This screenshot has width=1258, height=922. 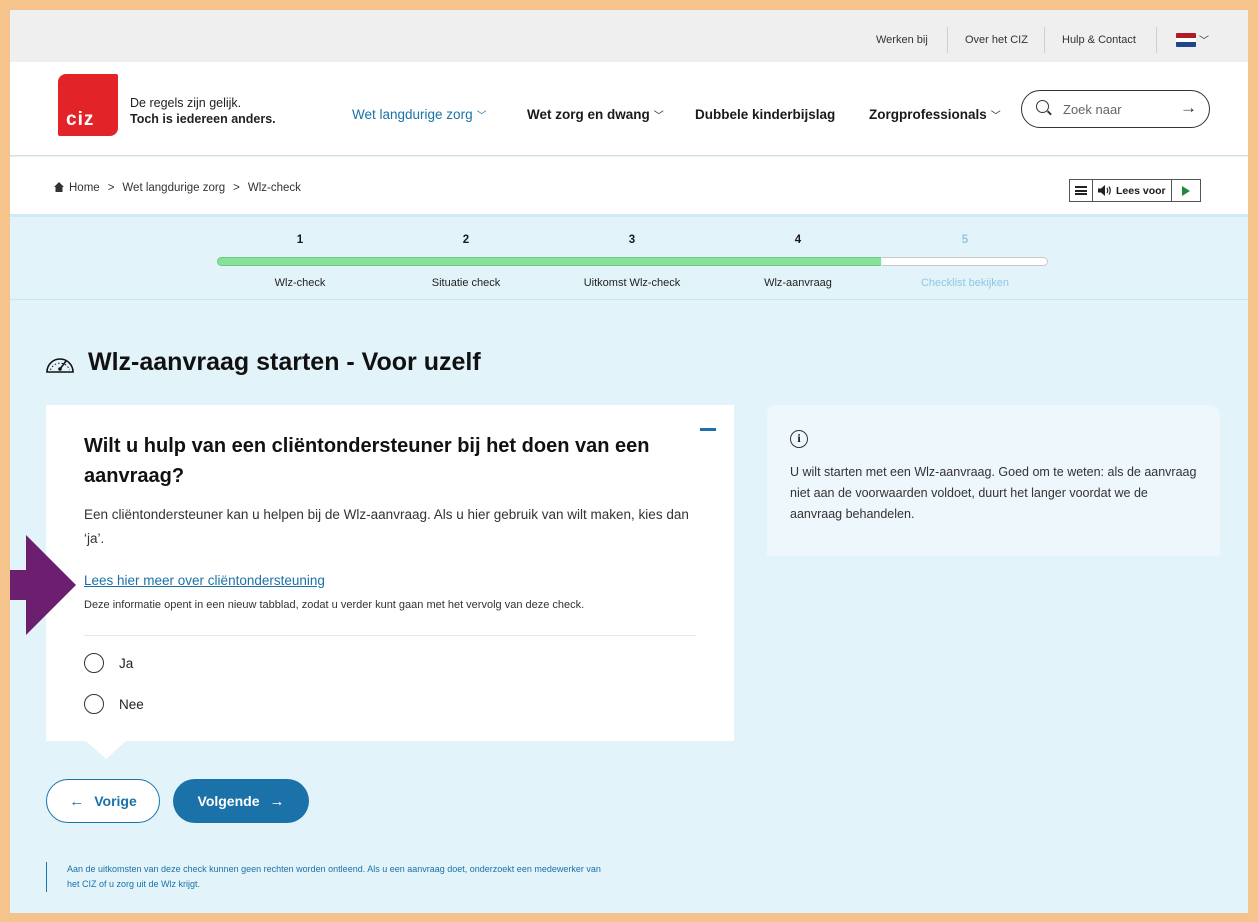 I want to click on tagline-line2: Toch is iedereen anders., so click(x=203, y=119).